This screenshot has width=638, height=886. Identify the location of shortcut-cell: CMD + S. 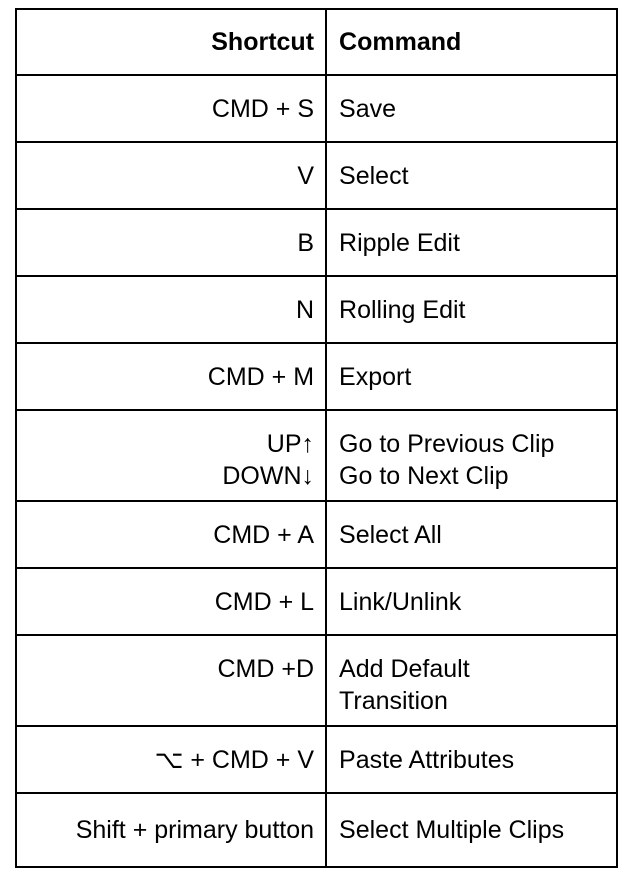
(171, 108).